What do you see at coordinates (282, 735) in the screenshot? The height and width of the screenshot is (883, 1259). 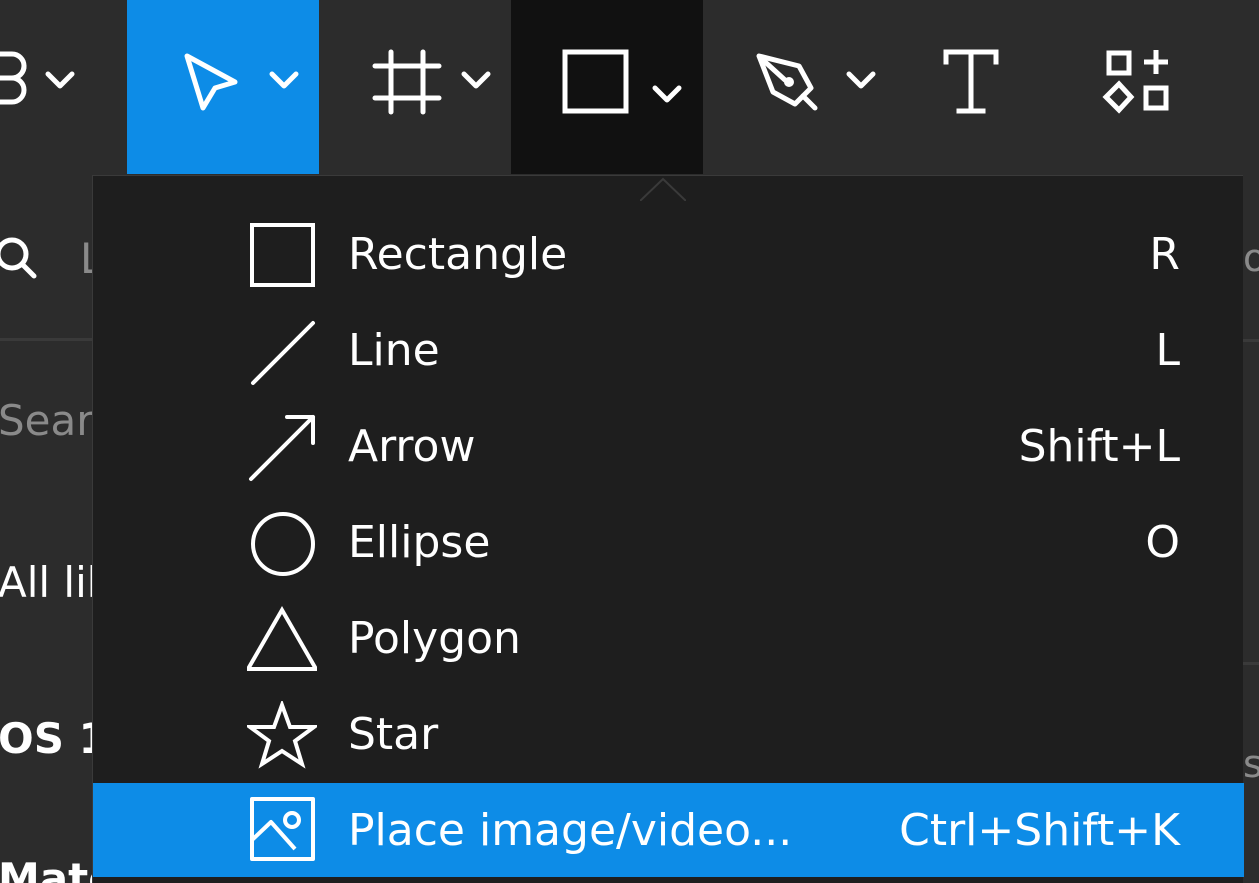 I see `star-icon` at bounding box center [282, 735].